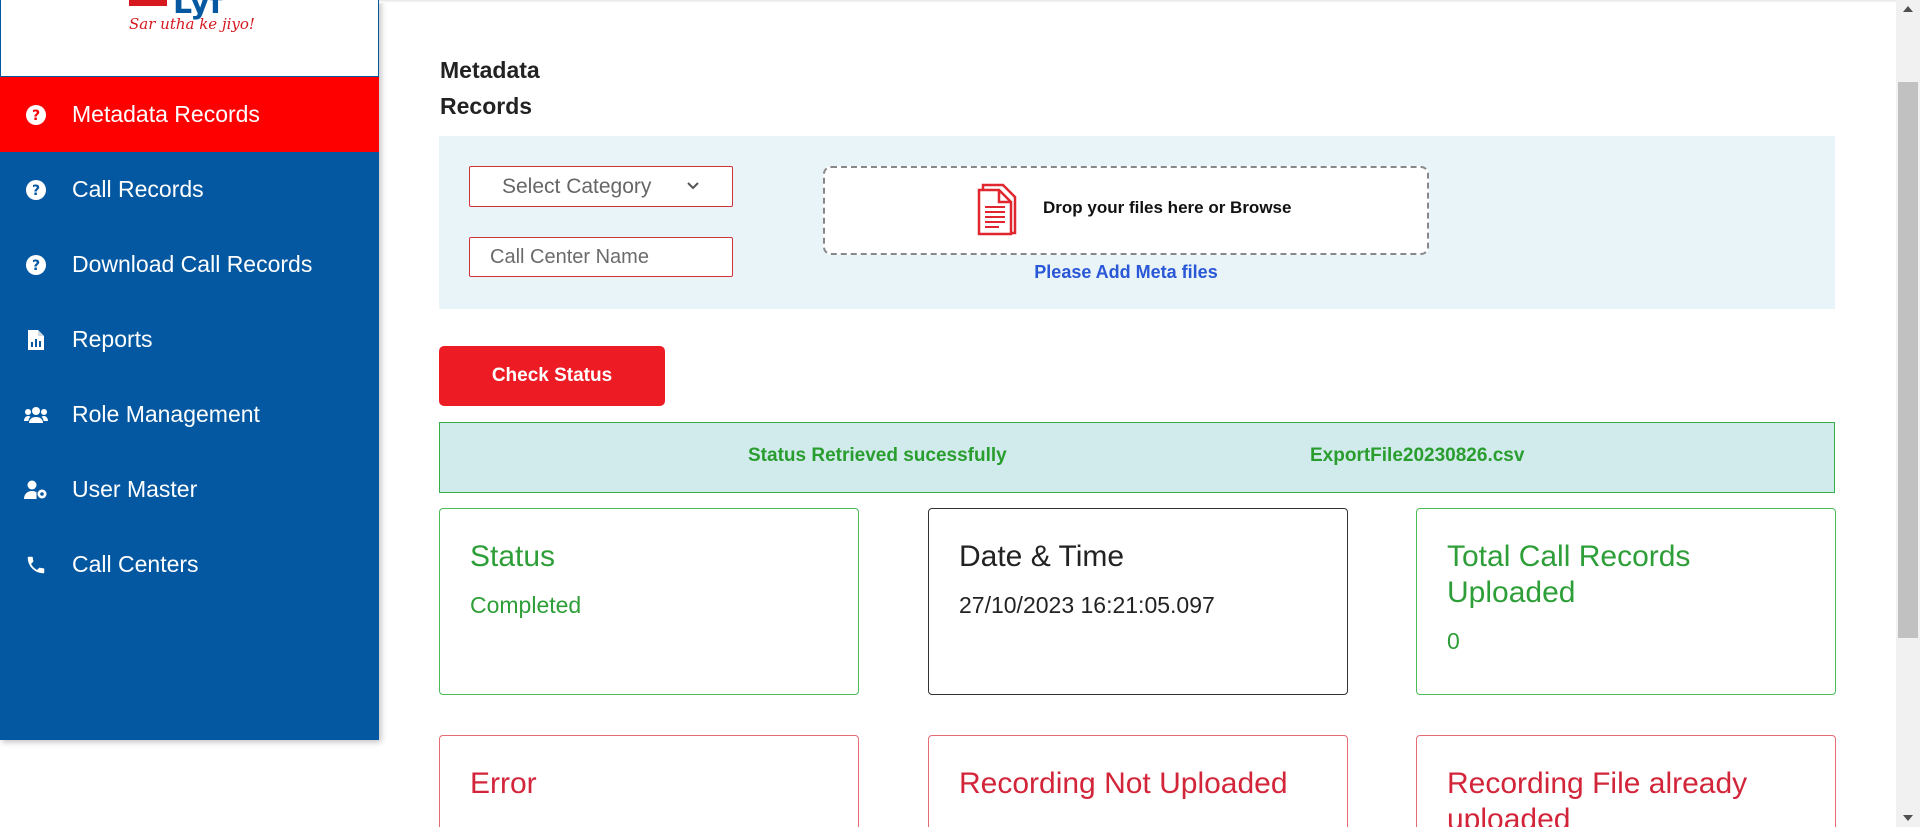 Image resolution: width=1920 pixels, height=827 pixels. I want to click on card-title: Recording File already uploaded, so click(1597, 797).